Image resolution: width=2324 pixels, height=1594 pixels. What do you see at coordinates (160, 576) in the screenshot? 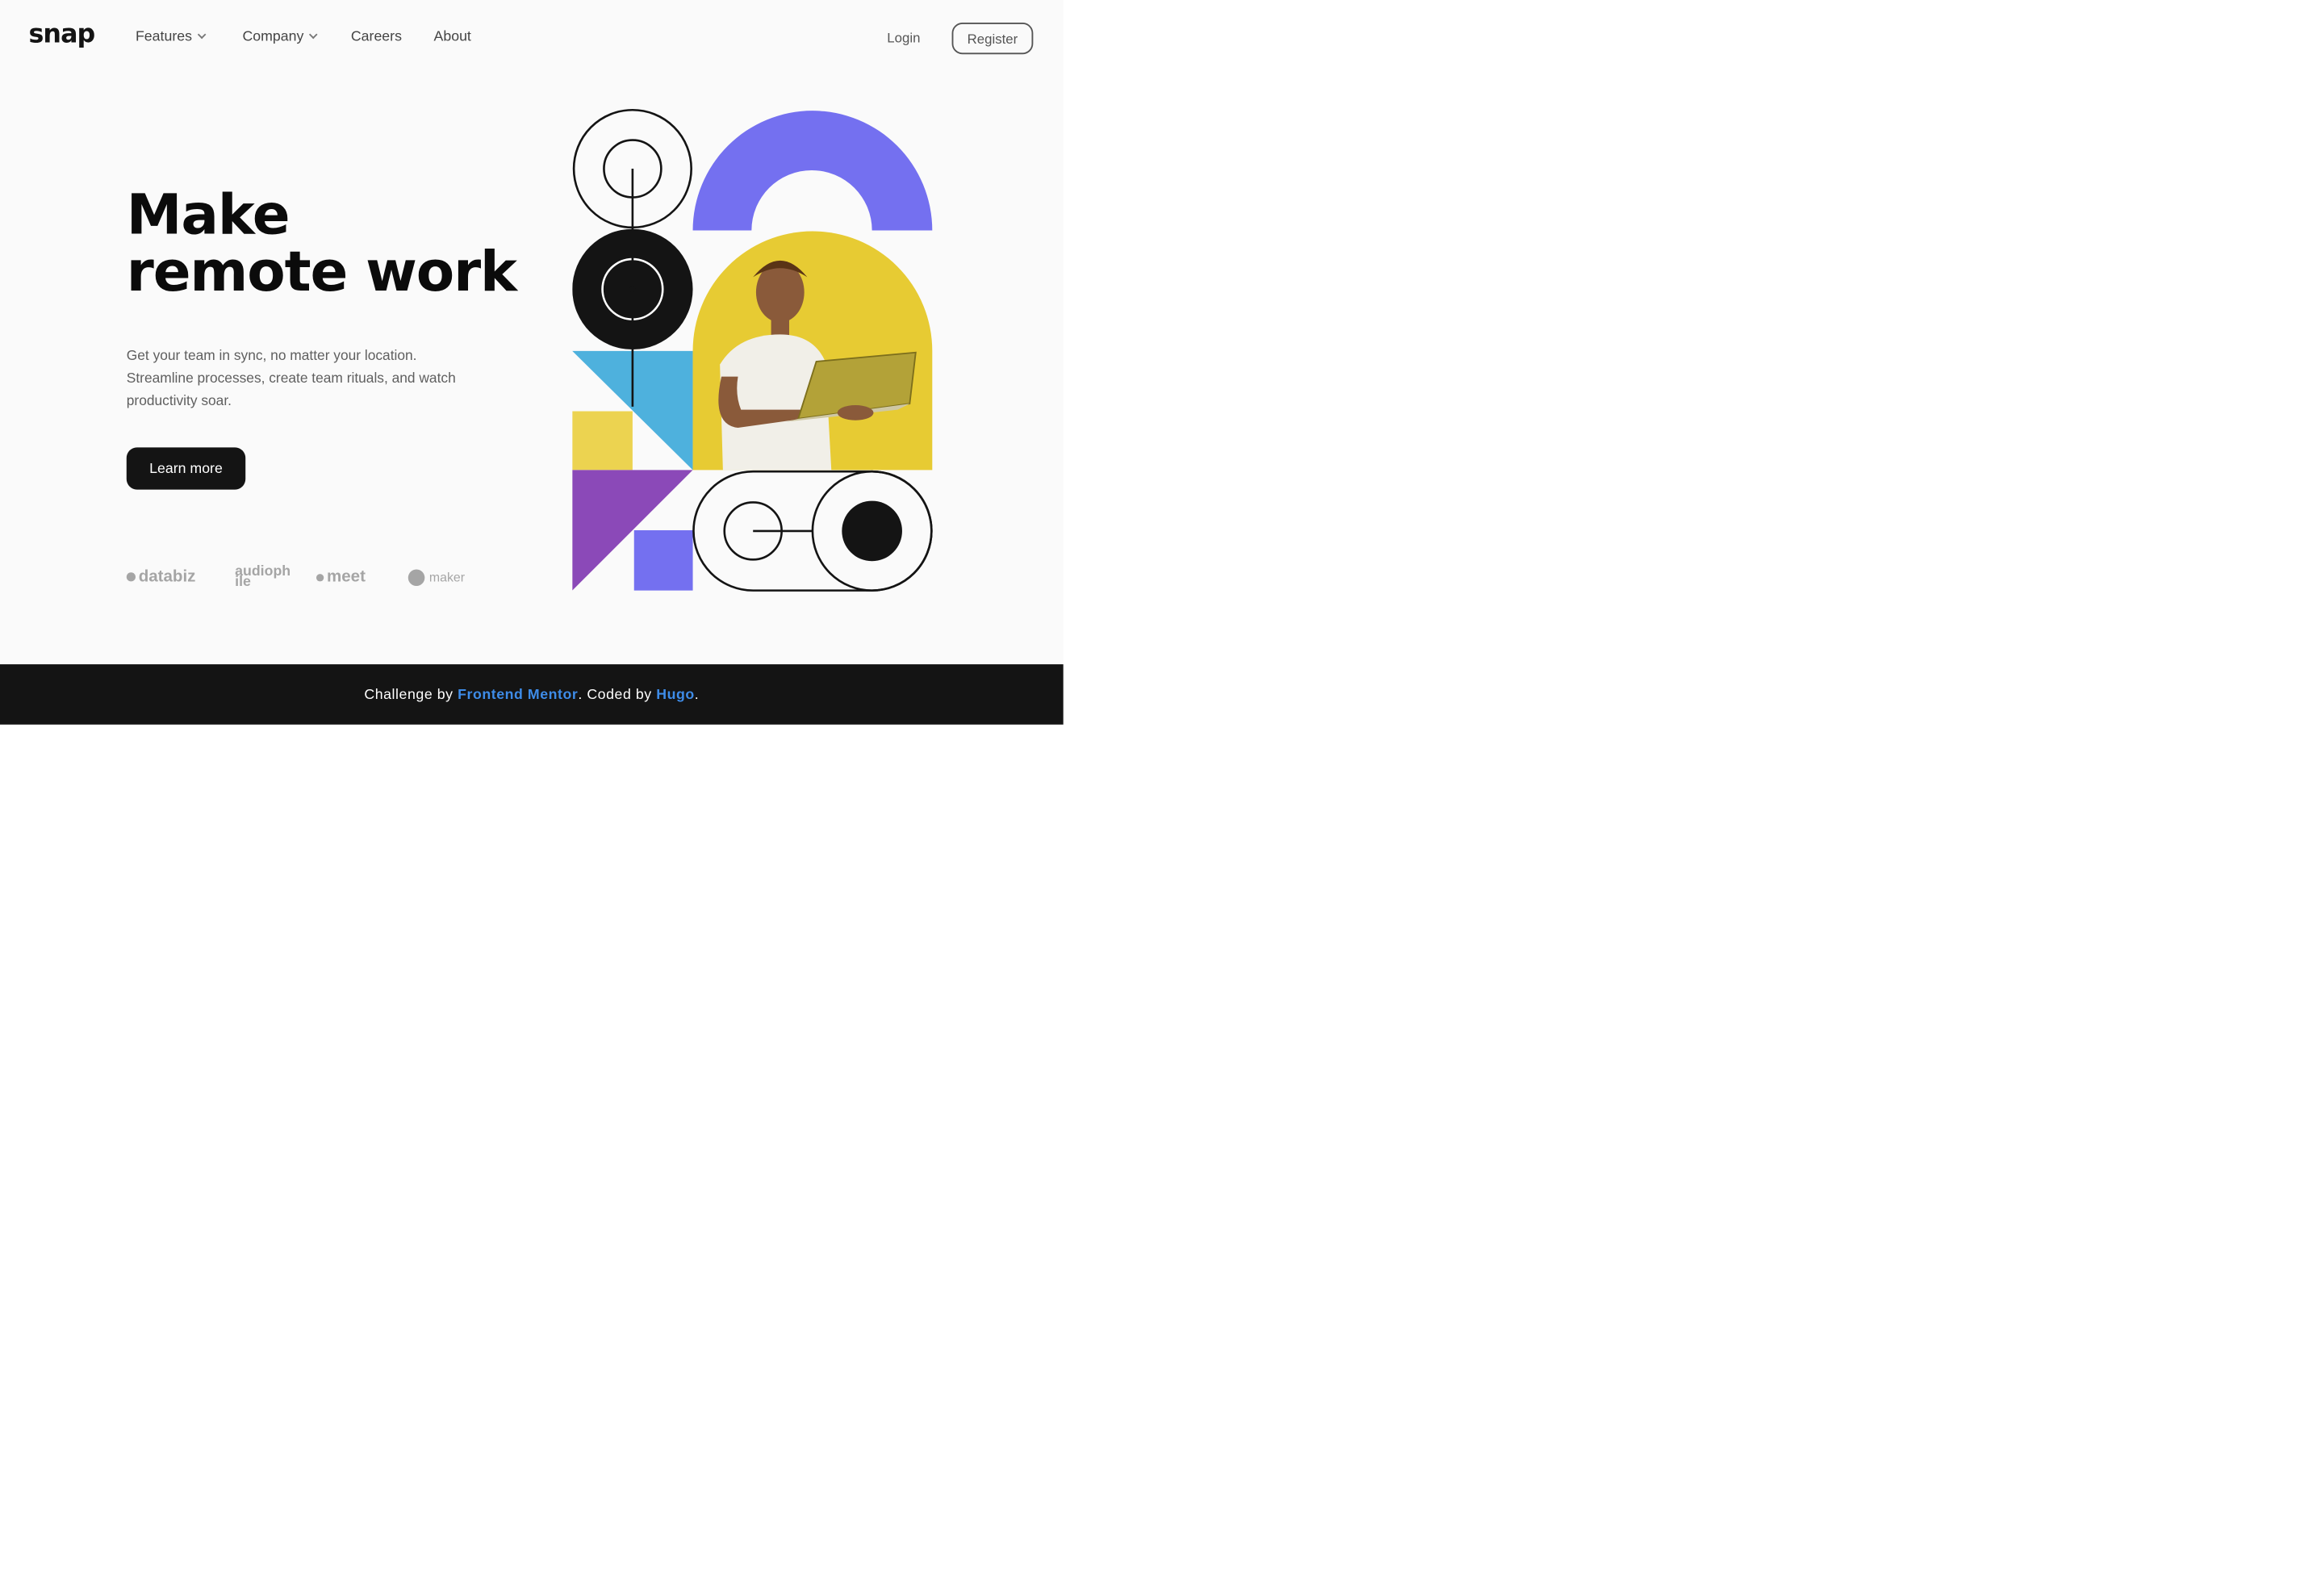
I see `client-logo-databiz: databiz` at bounding box center [160, 576].